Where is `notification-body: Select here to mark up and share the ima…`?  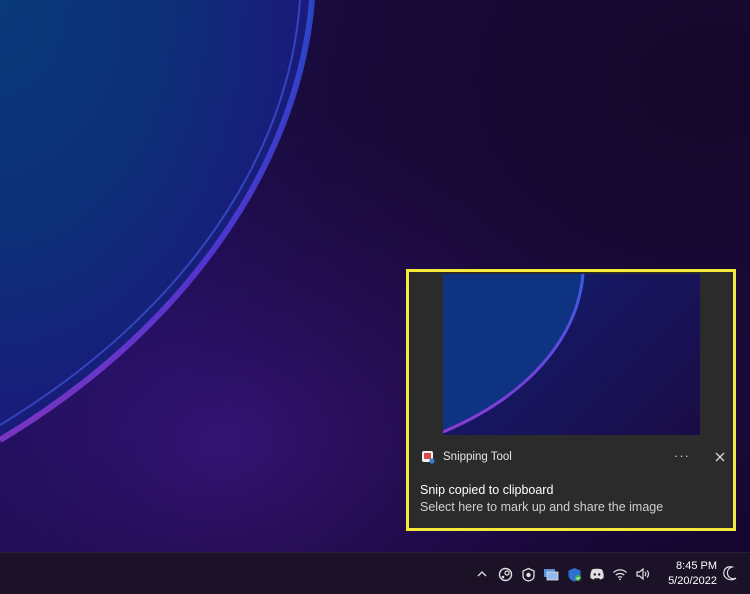 notification-body: Select here to mark up and share the ima… is located at coordinates (541, 507).